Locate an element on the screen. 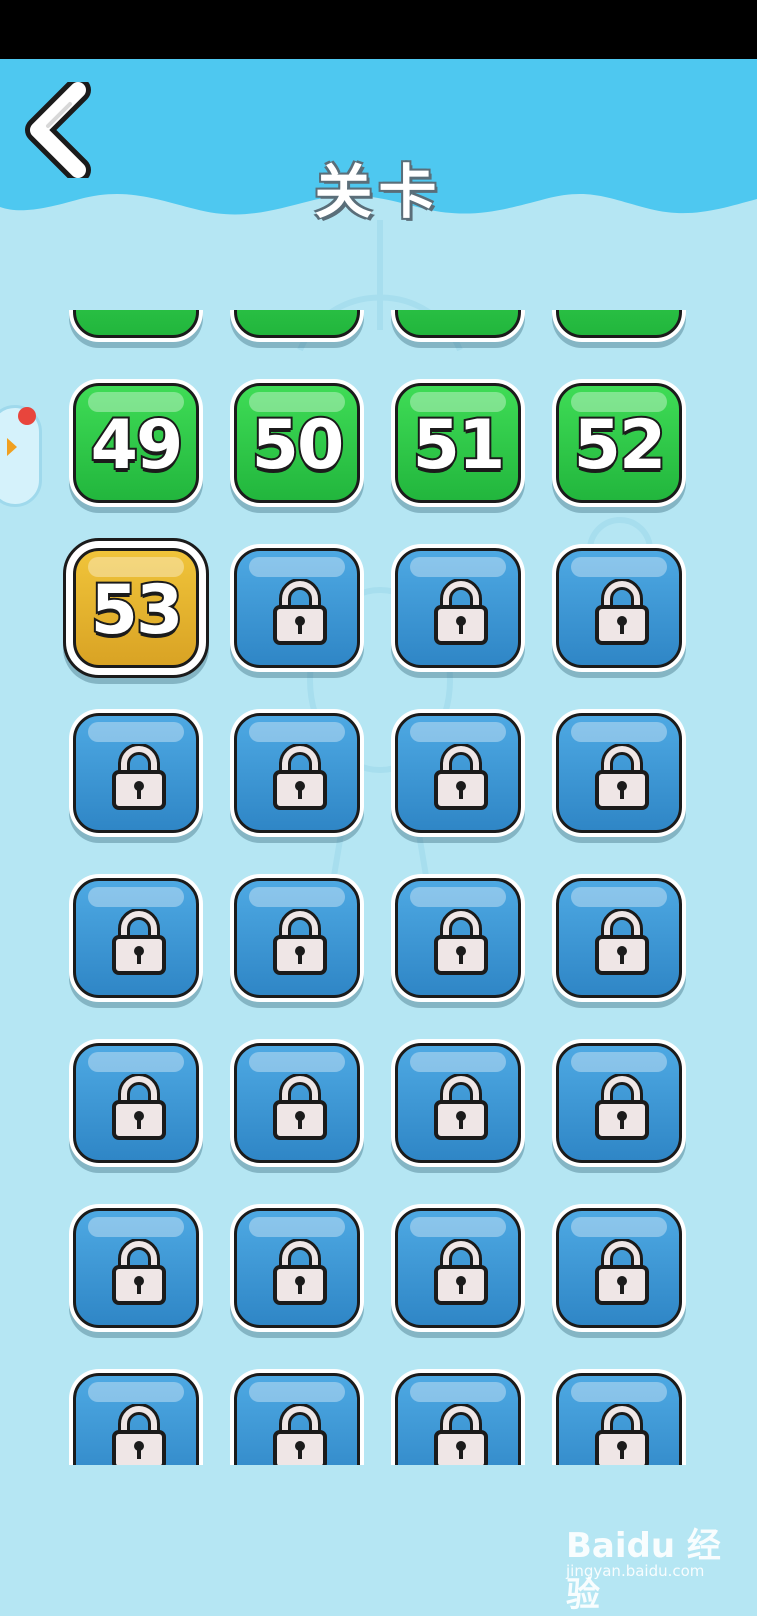 Image resolution: width=757 pixels, height=1616 pixels. level-tile-49: 49 is located at coordinates (136, 443).